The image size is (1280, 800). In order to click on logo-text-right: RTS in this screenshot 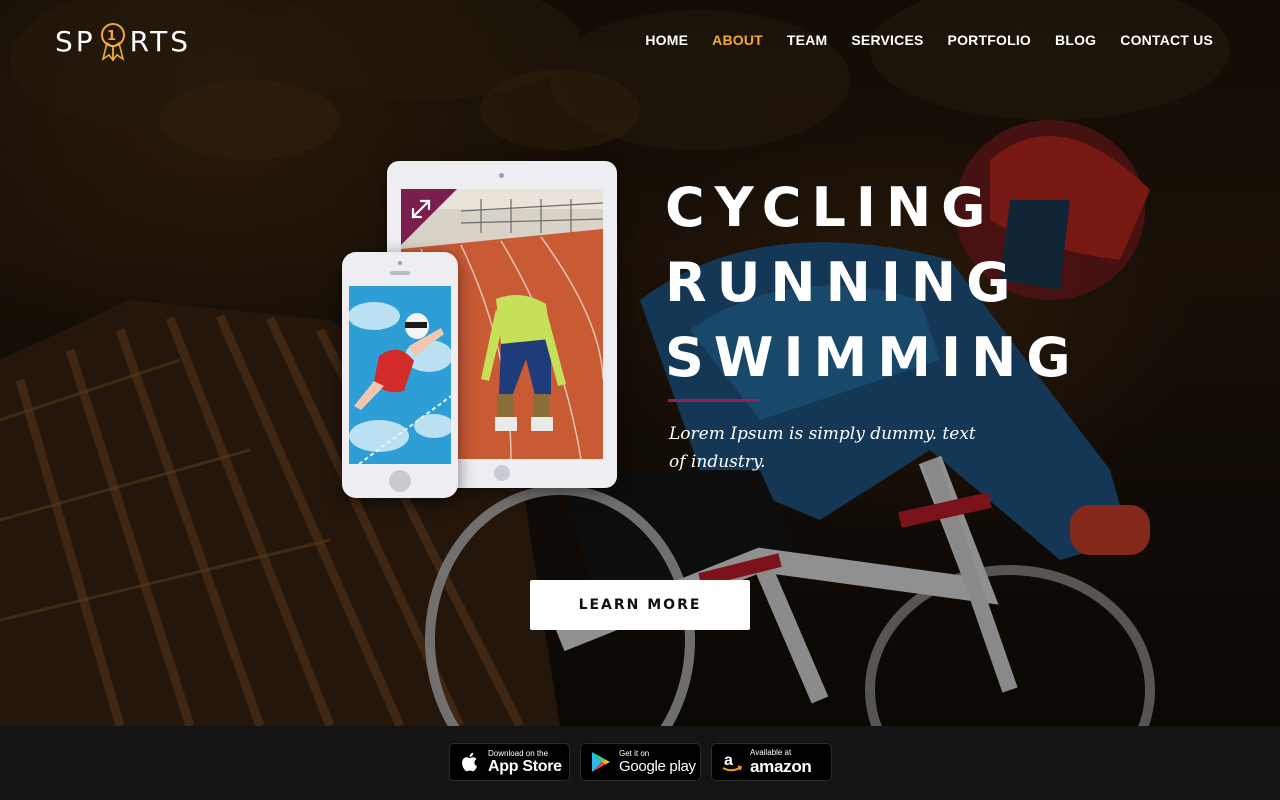, I will do `click(160, 41)`.